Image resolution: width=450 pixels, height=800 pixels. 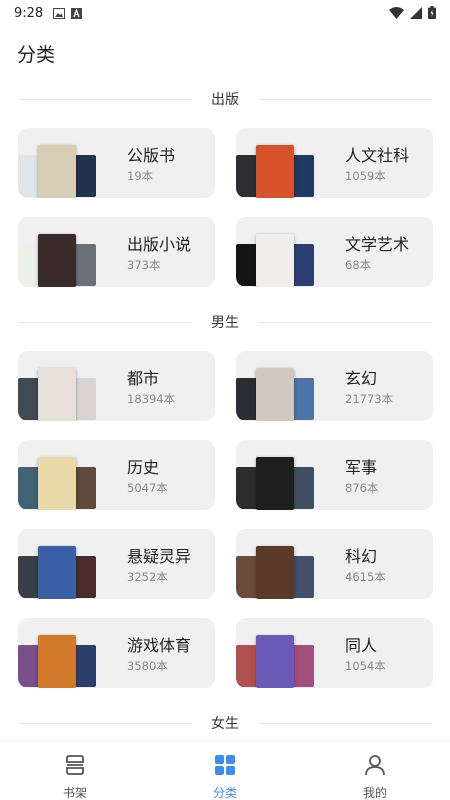 What do you see at coordinates (396, 13) in the screenshot?
I see `wifi-icon` at bounding box center [396, 13].